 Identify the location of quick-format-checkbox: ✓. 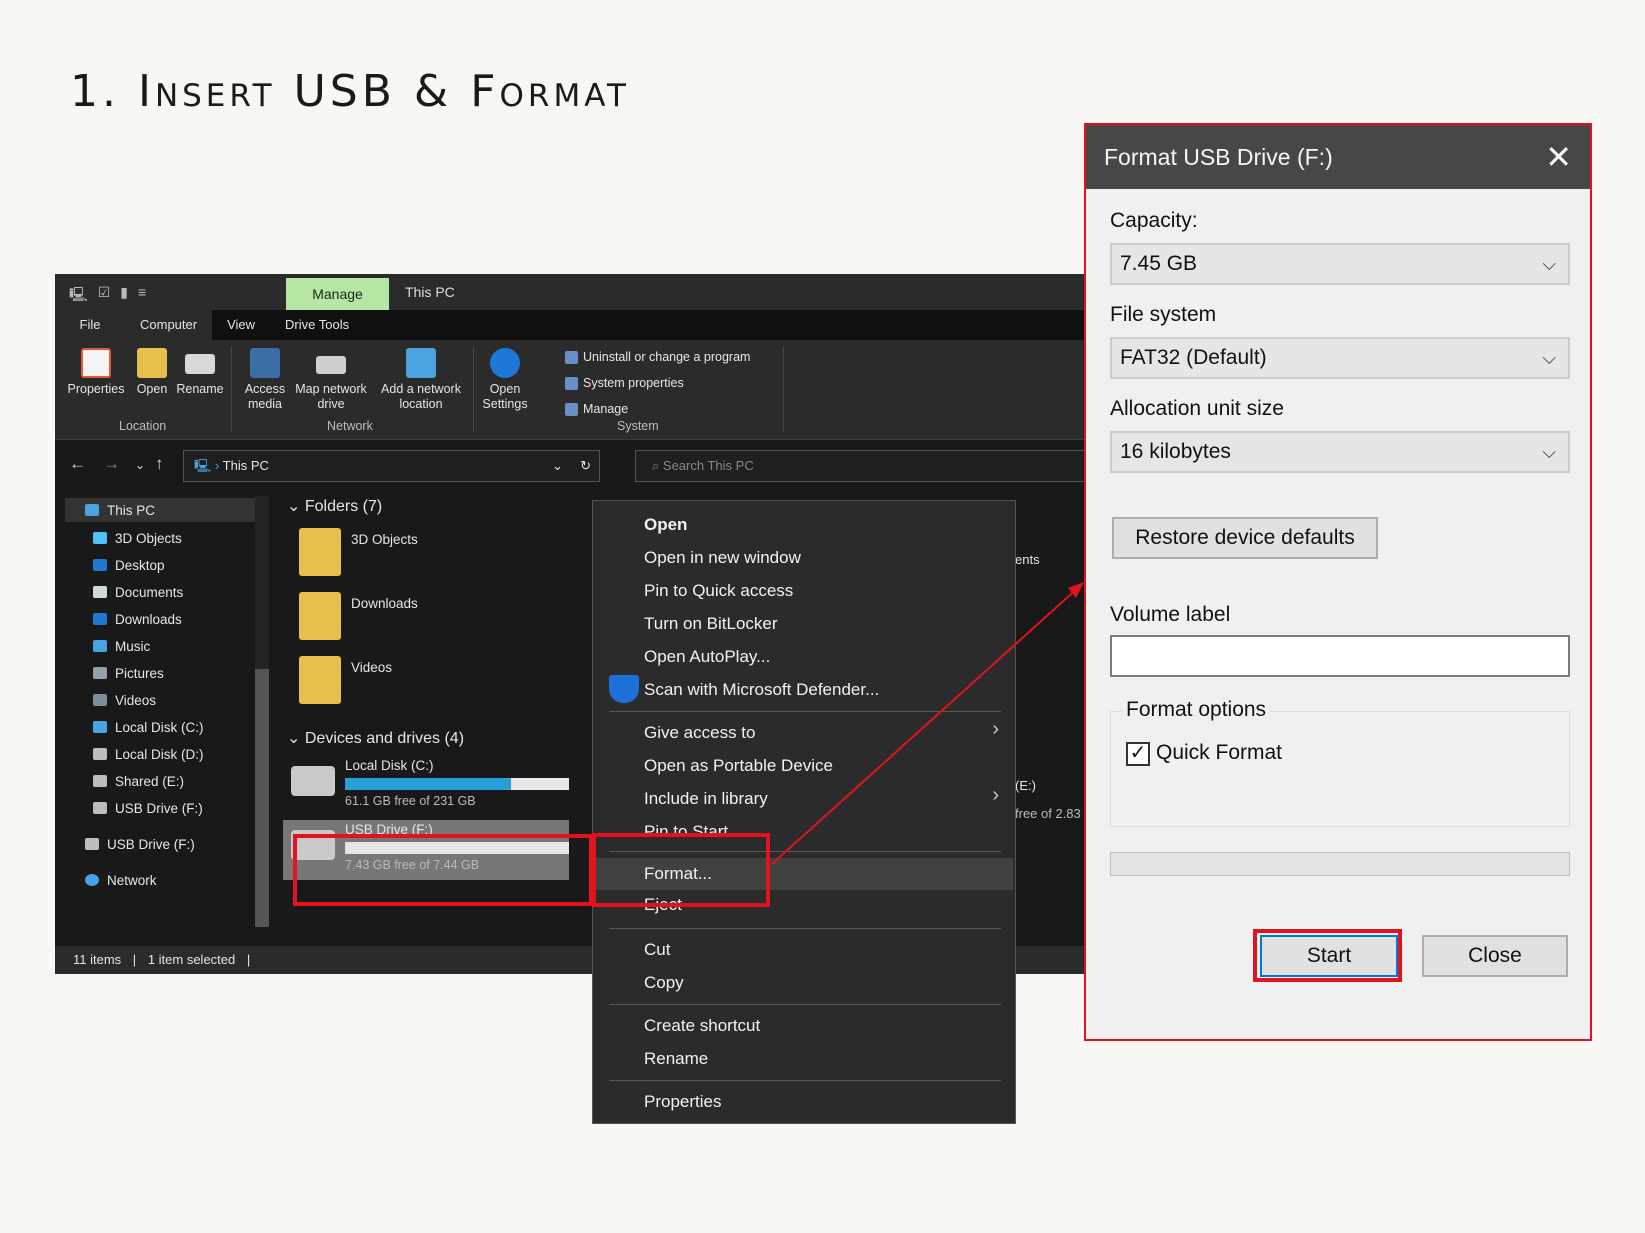
(1138, 754).